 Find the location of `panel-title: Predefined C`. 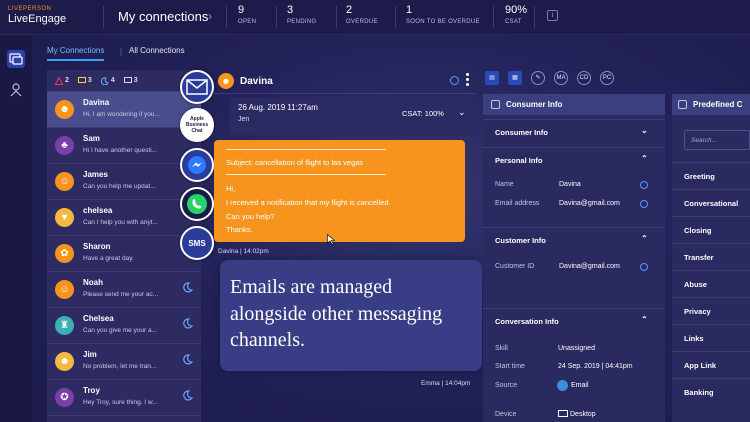

panel-title: Predefined C is located at coordinates (718, 104).